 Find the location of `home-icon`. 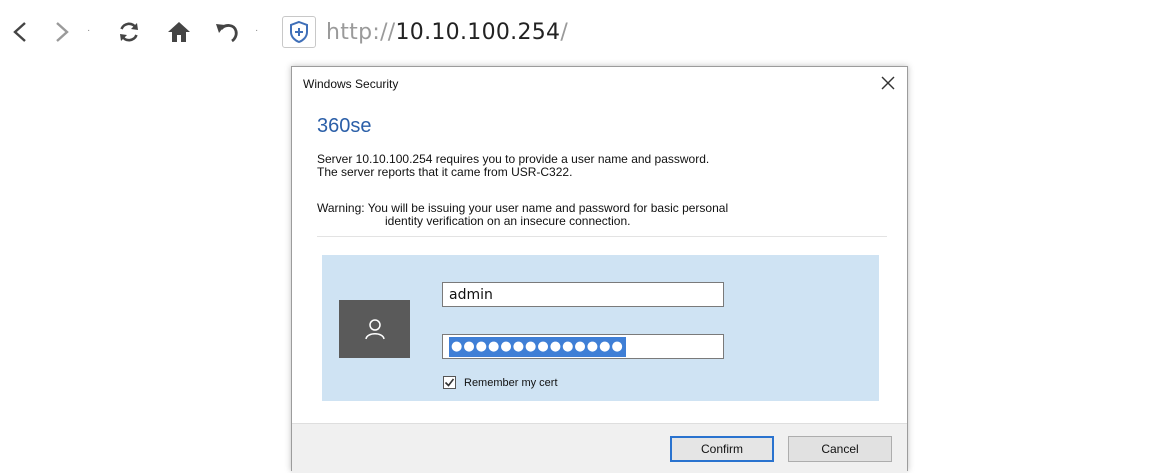

home-icon is located at coordinates (179, 32).